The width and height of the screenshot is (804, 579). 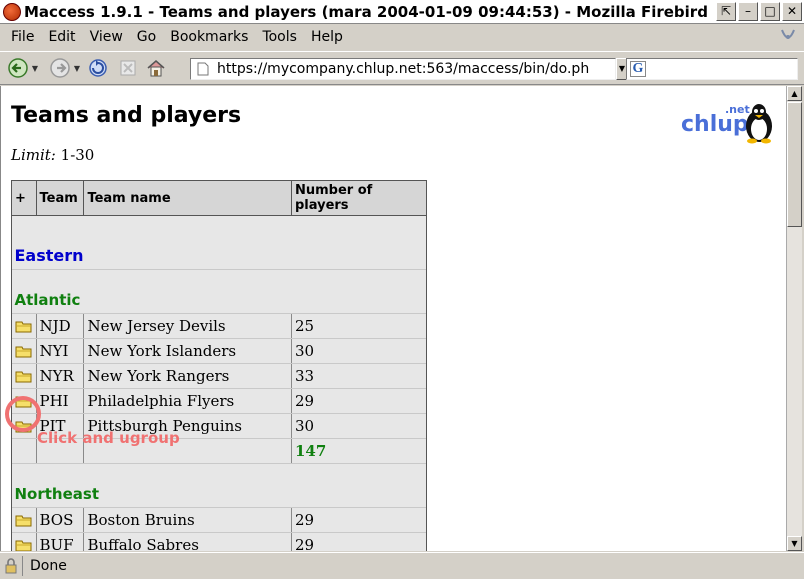 I want to click on team-name-cell: New York Rangers, so click(x=187, y=376).